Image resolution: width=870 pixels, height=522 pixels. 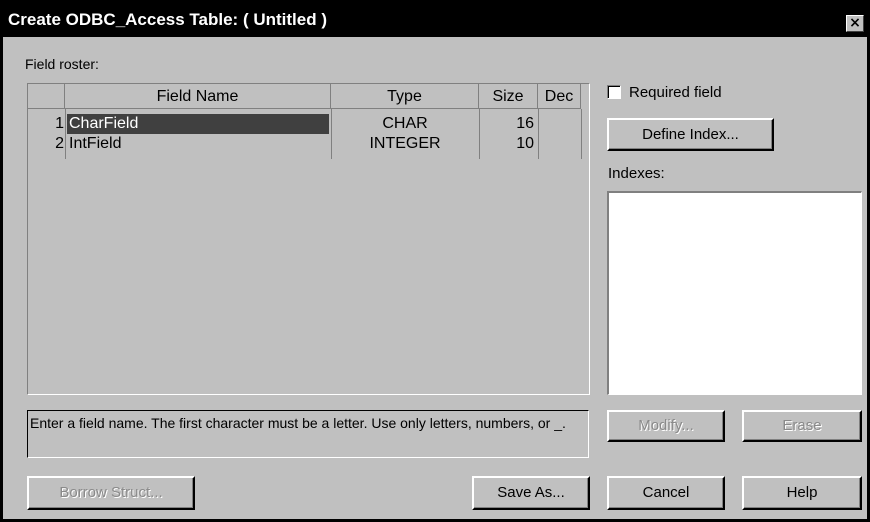 What do you see at coordinates (405, 96) in the screenshot?
I see `column-header-type: Type` at bounding box center [405, 96].